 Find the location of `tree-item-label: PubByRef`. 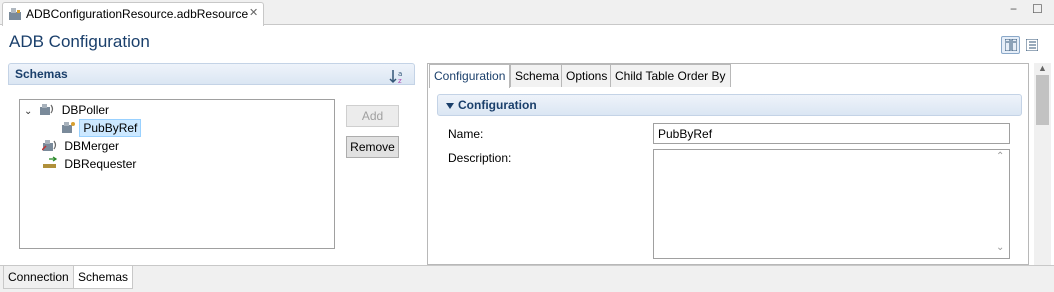

tree-item-label: PubByRef is located at coordinates (110, 128).